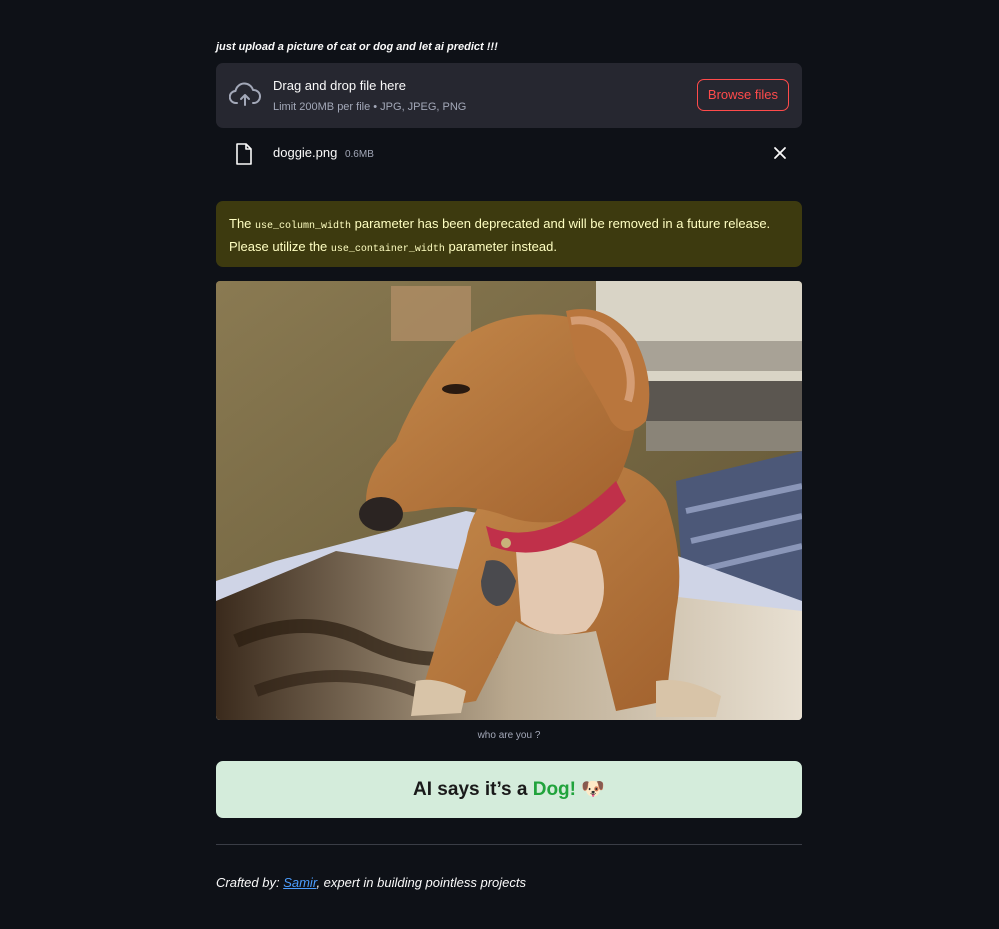  I want to click on result-prefix: AI says it’s a, so click(473, 789).